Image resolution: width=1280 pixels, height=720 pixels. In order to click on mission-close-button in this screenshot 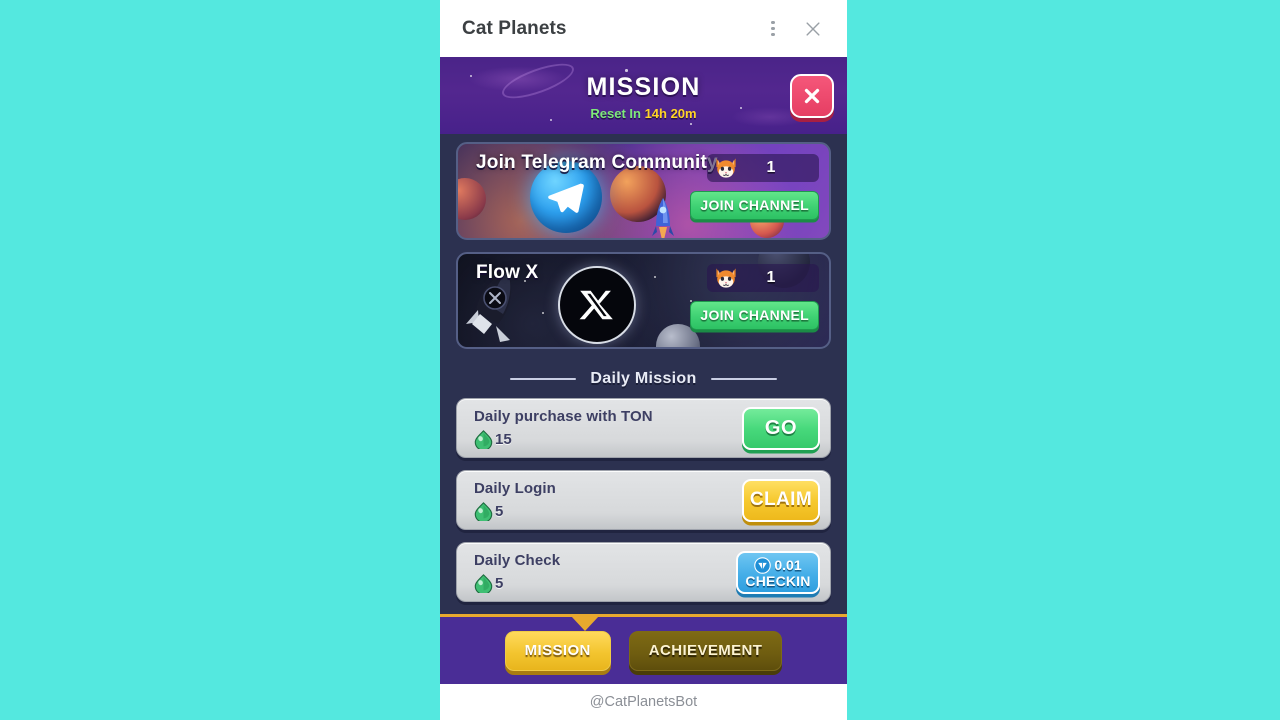, I will do `click(812, 95)`.